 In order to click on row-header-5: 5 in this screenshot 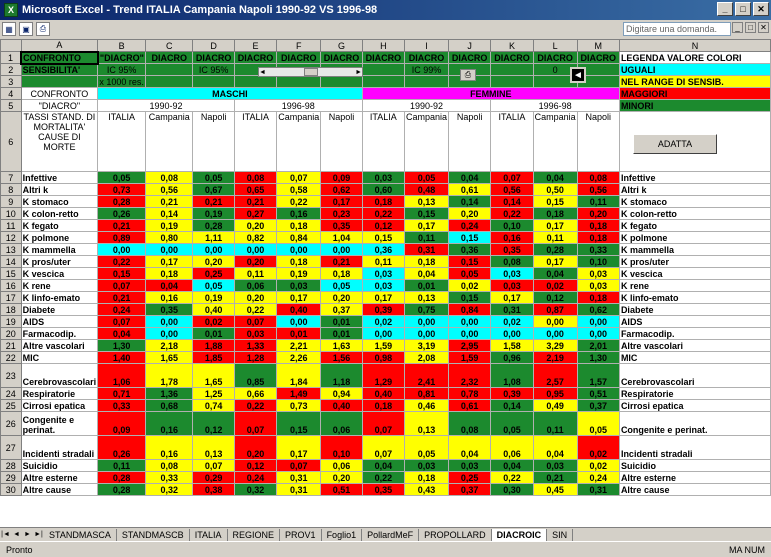, I will do `click(11, 105)`.